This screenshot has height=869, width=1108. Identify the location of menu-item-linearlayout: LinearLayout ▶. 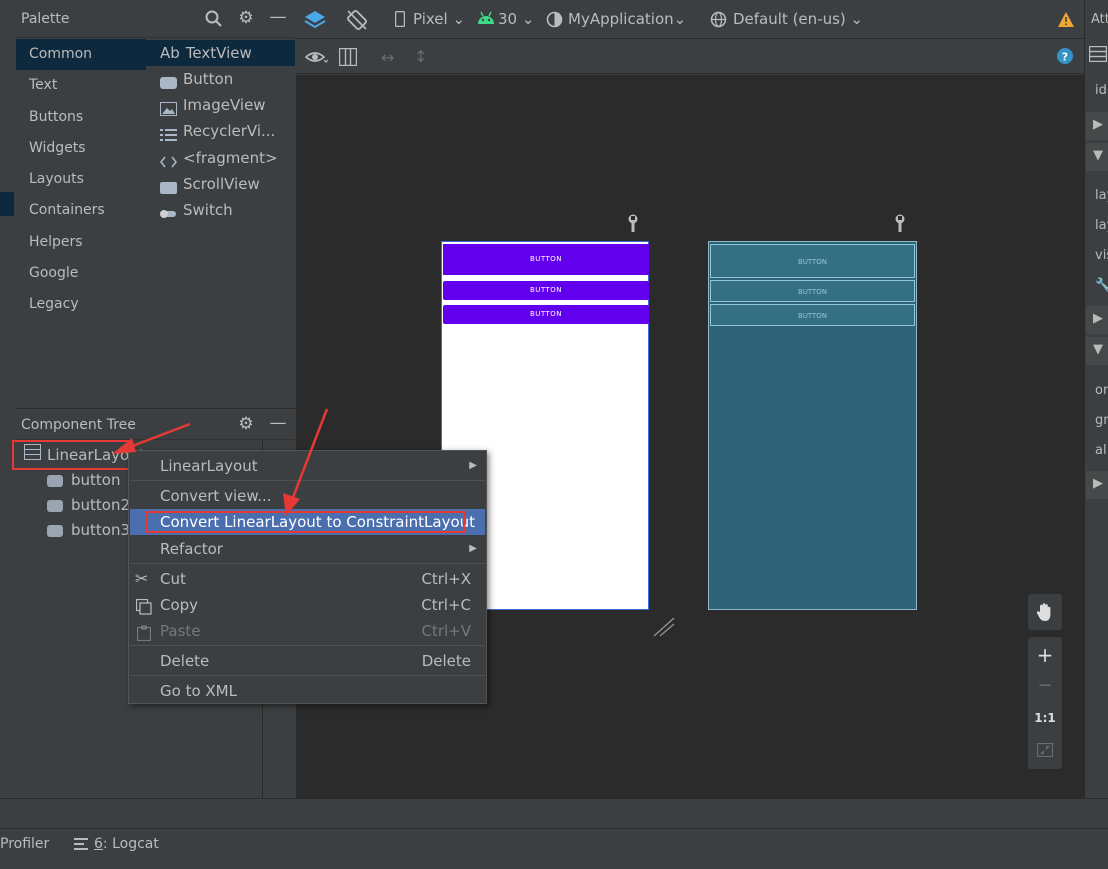
(307, 466).